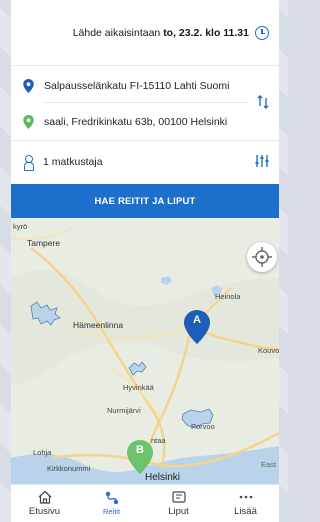 The width and height of the screenshot is (320, 522). What do you see at coordinates (178, 503) in the screenshot?
I see `tab-tickets: Liput` at bounding box center [178, 503].